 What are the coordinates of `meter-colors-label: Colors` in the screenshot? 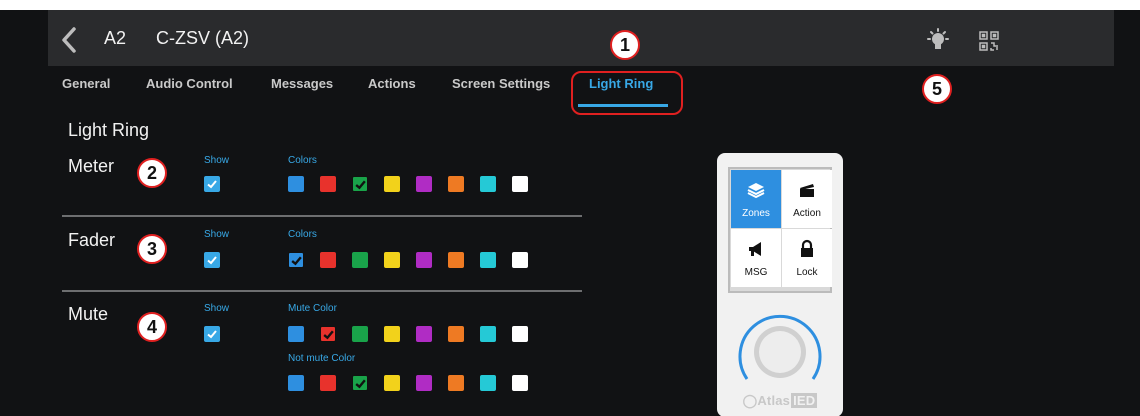 It's located at (302, 160).